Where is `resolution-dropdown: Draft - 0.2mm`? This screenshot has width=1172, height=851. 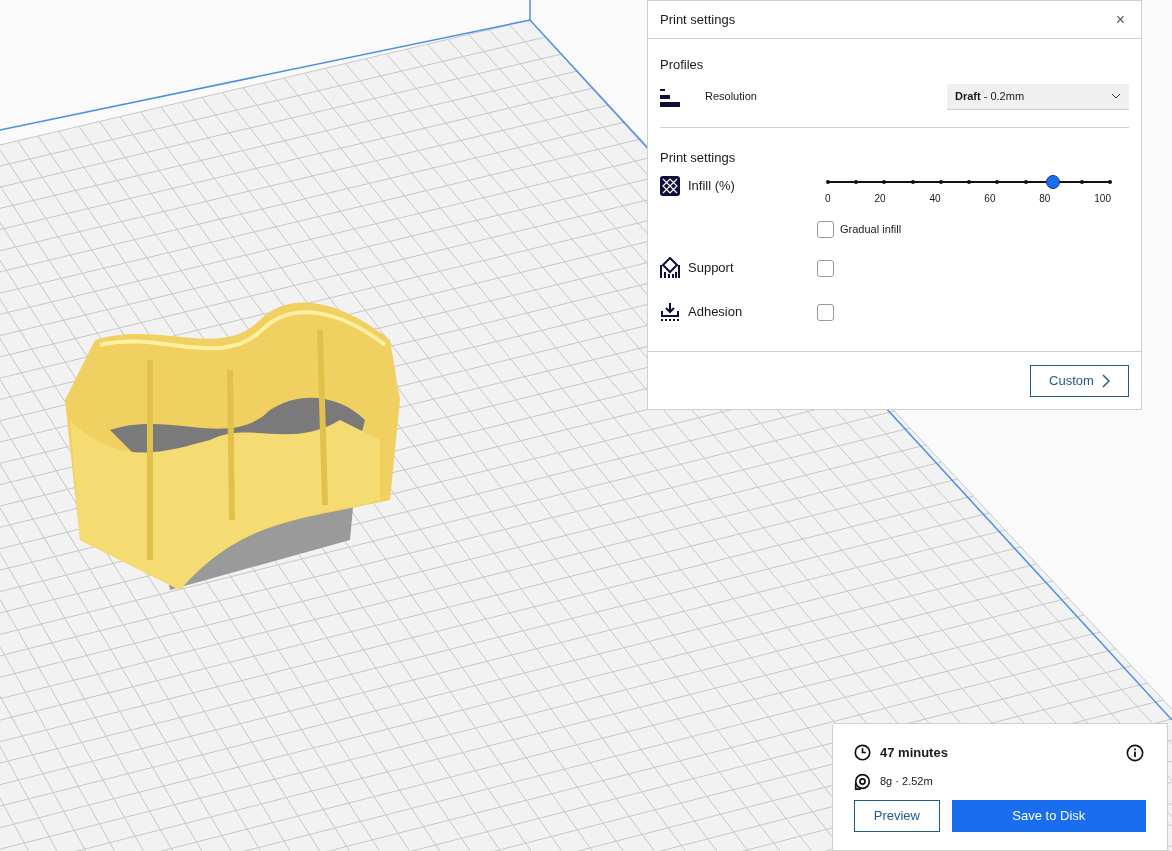 resolution-dropdown: Draft - 0.2mm is located at coordinates (1038, 96).